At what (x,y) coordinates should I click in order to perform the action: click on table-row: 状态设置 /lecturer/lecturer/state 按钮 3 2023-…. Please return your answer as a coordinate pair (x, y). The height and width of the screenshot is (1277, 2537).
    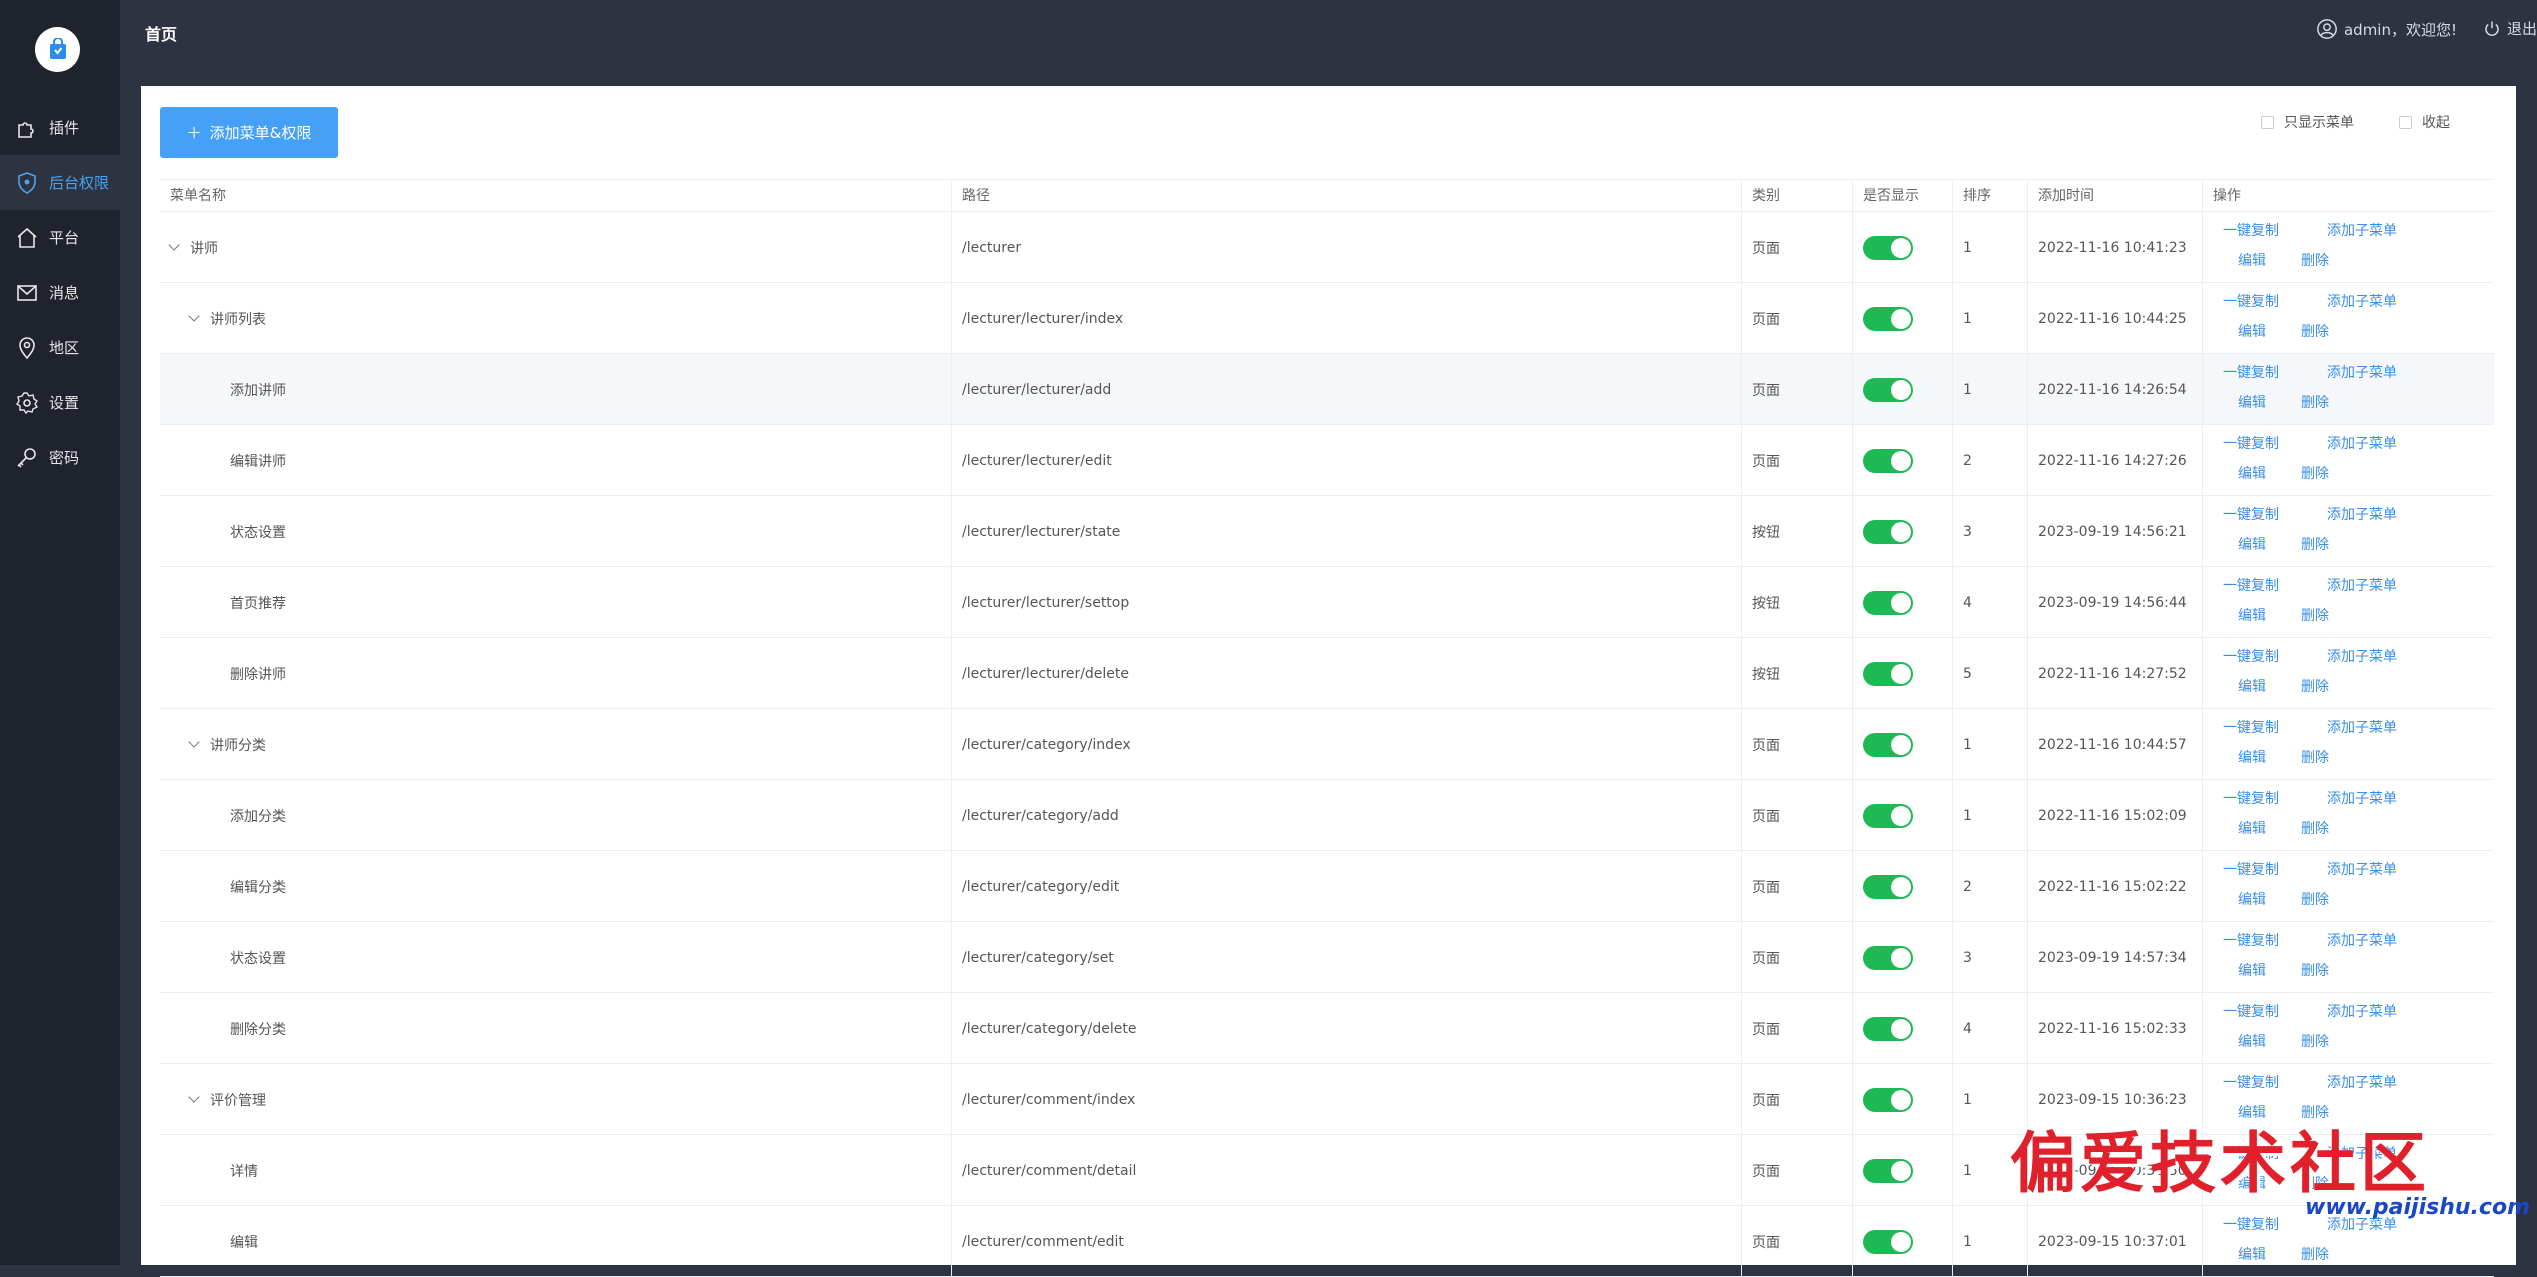
    Looking at the image, I should click on (1327, 531).